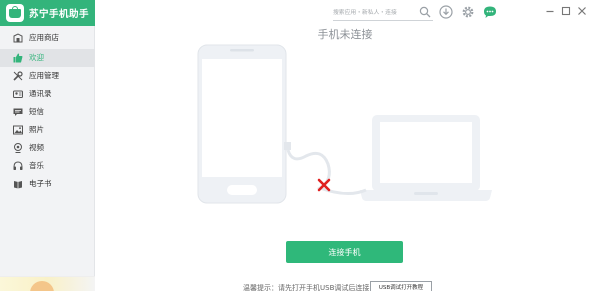 The height and width of the screenshot is (291, 590). What do you see at coordinates (566, 11) in the screenshot?
I see `maximize-icon` at bounding box center [566, 11].